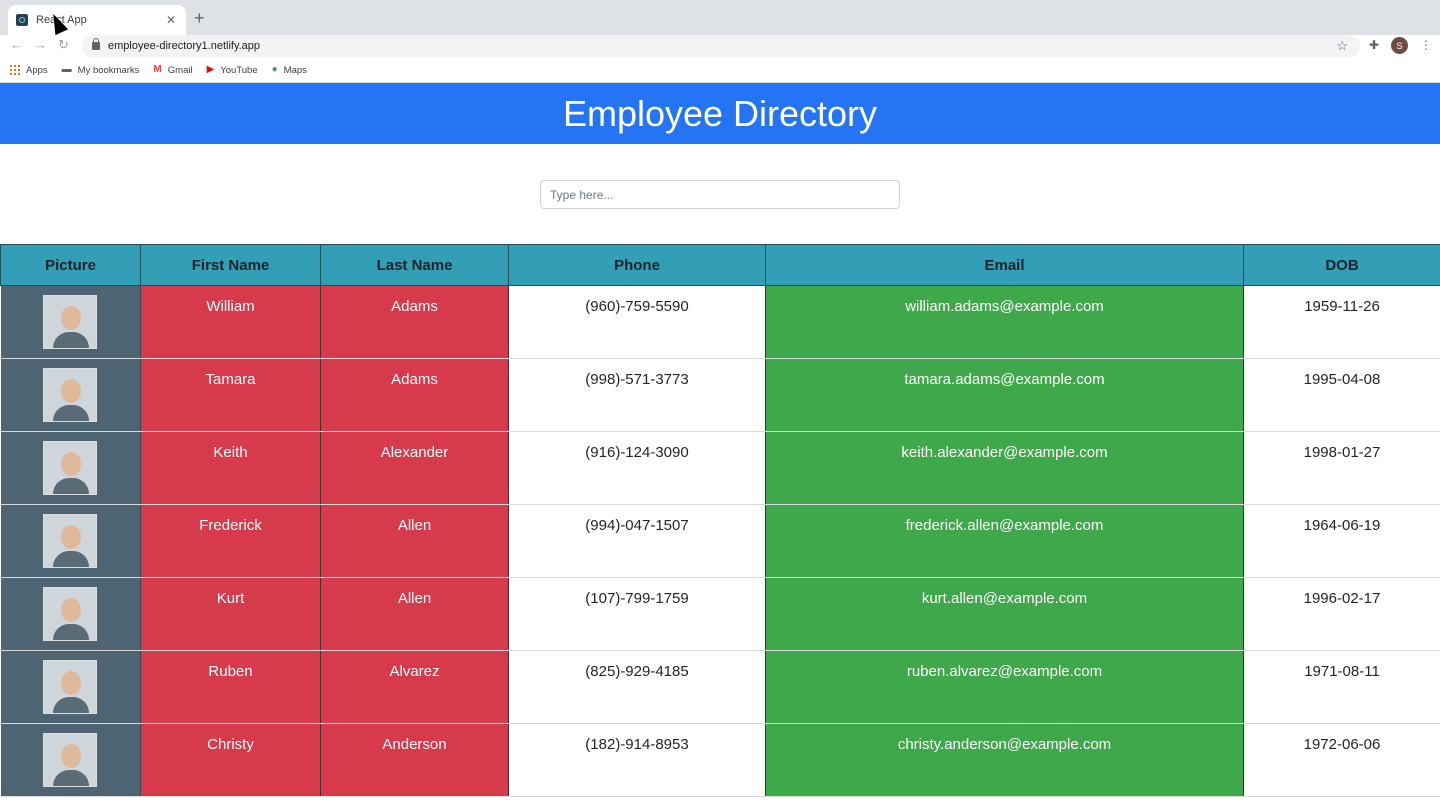  I want to click on last-name-cell: Alexander, so click(414, 468).